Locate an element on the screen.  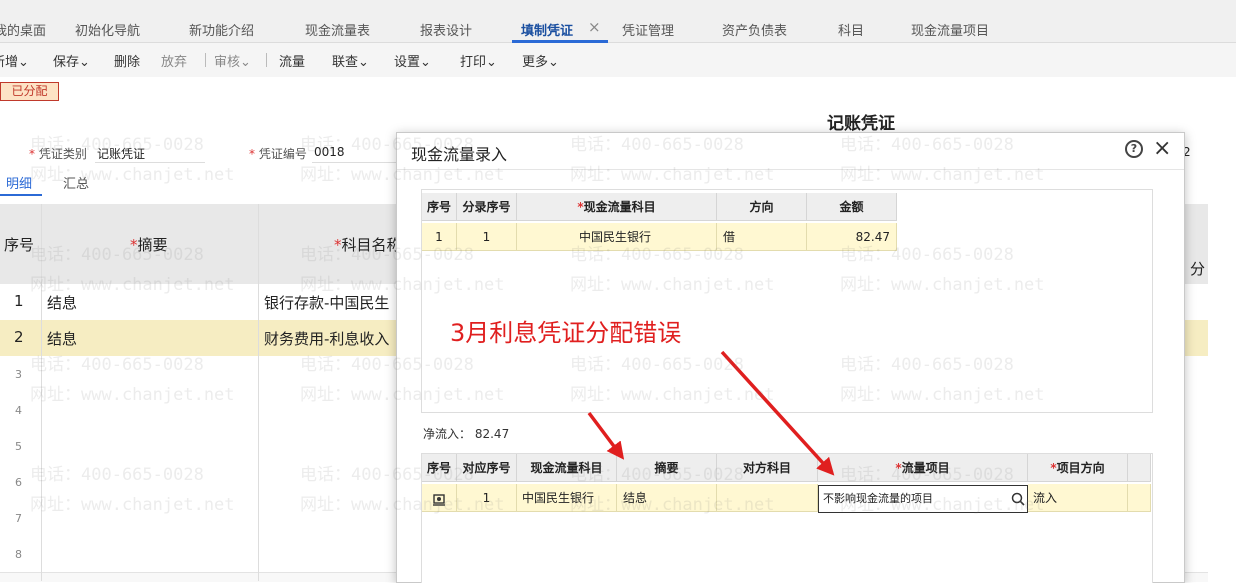
arrow-icon is located at coordinates (711, 413).